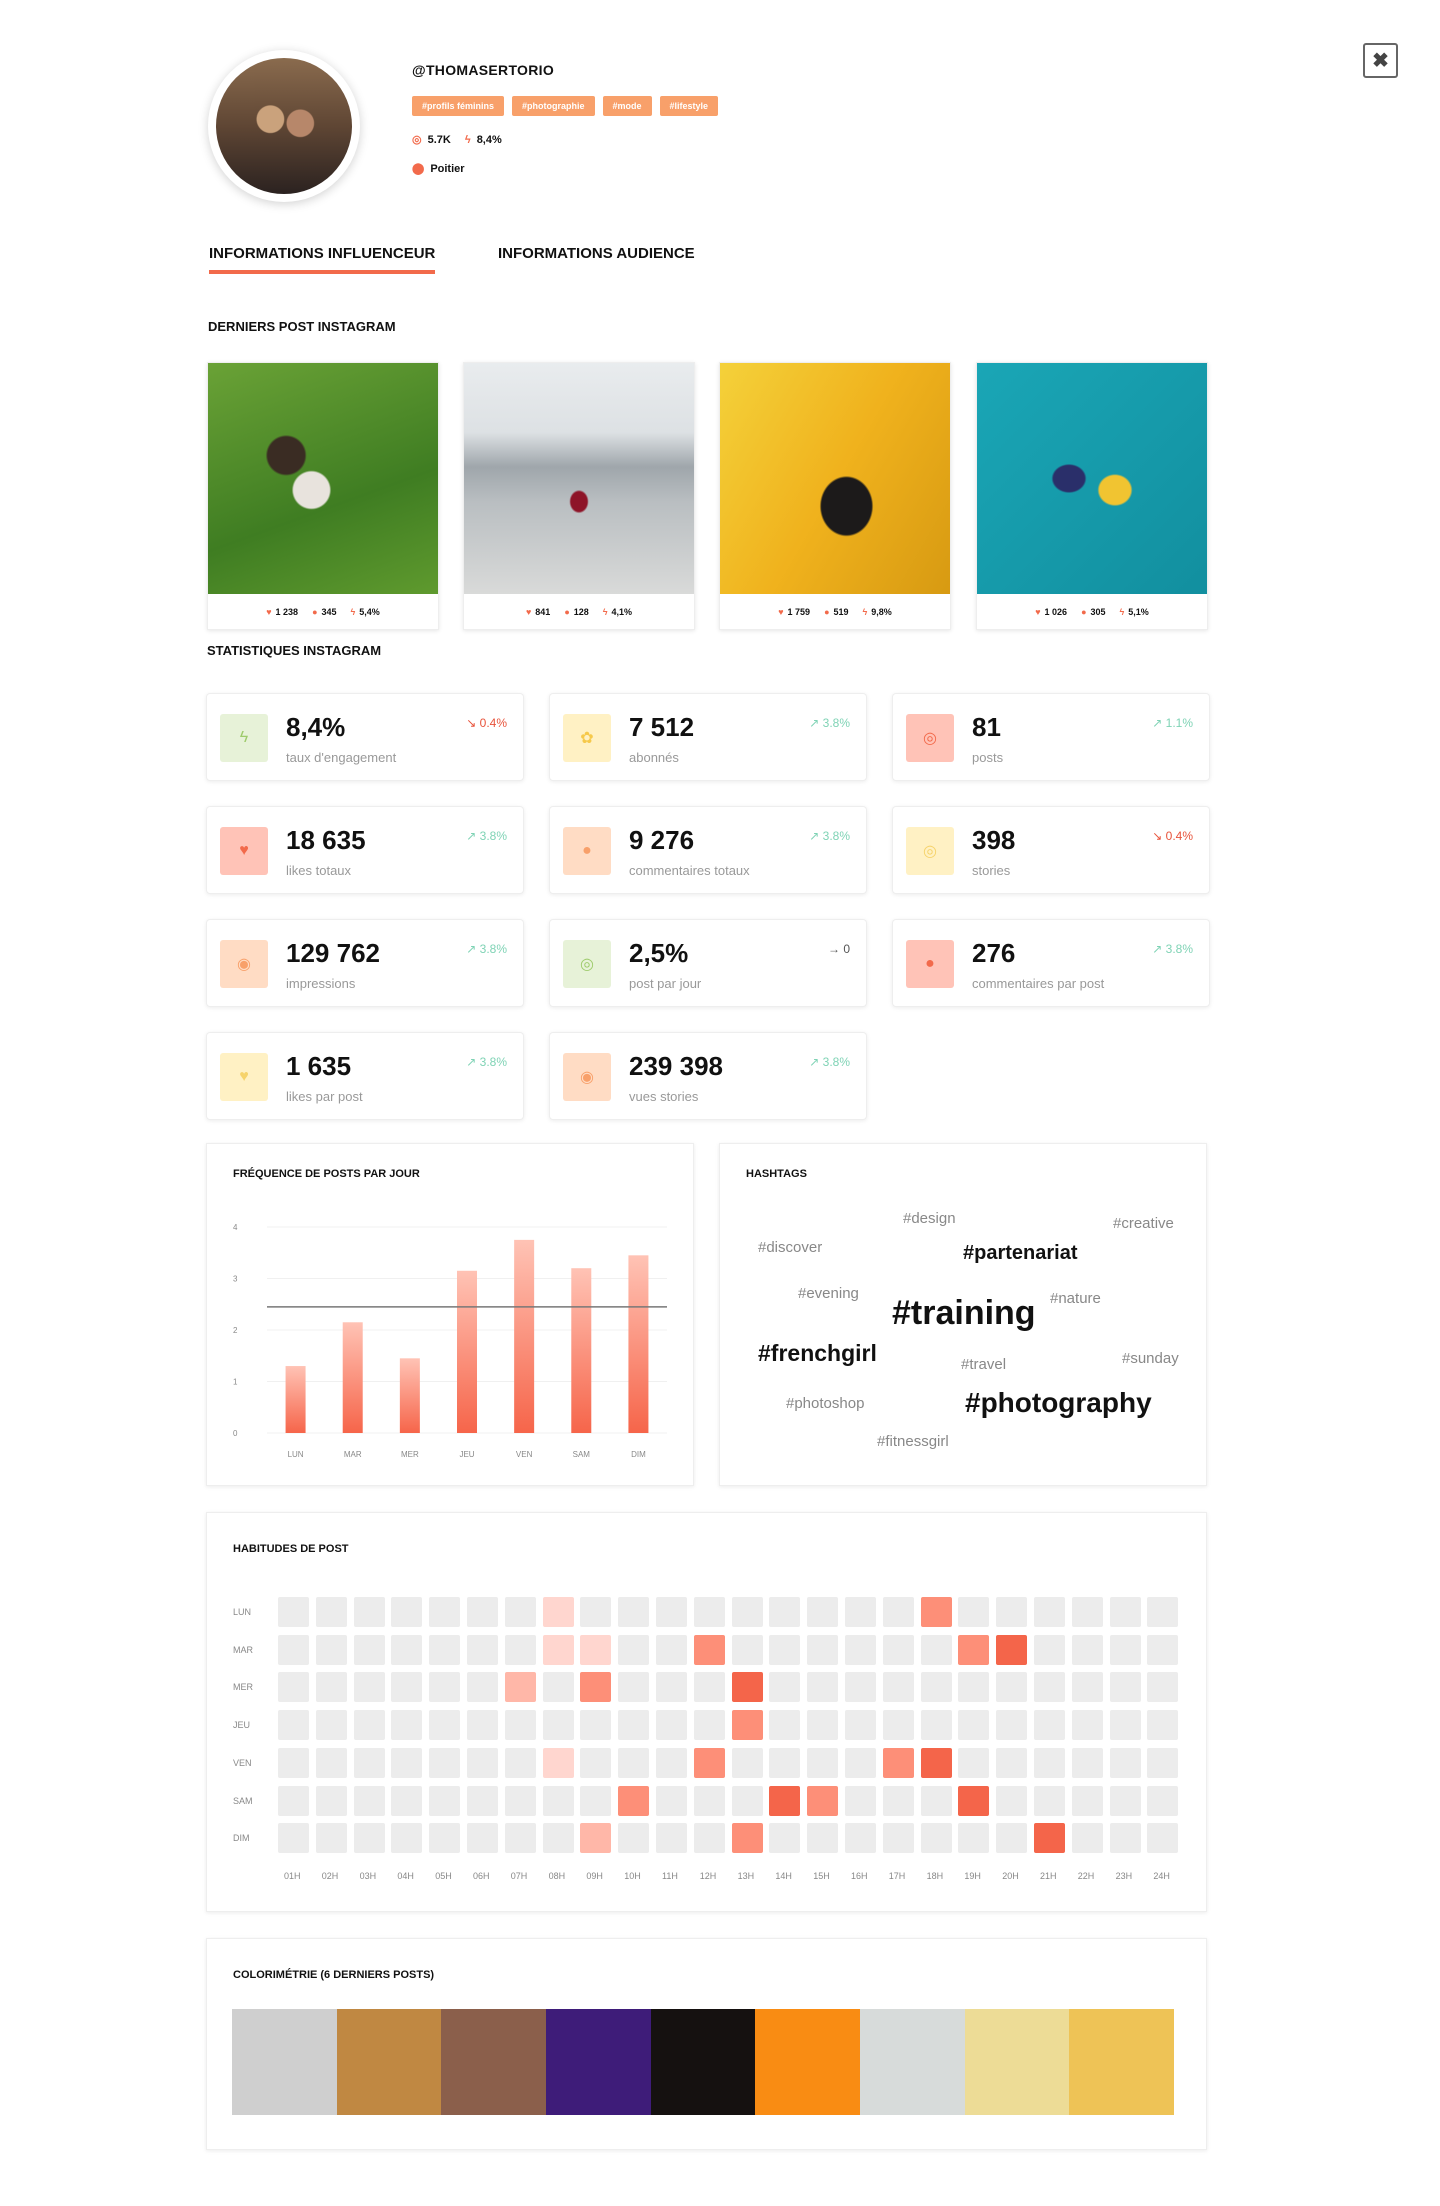 The width and height of the screenshot is (1440, 2206). I want to click on hashtag: #discover, so click(790, 1247).